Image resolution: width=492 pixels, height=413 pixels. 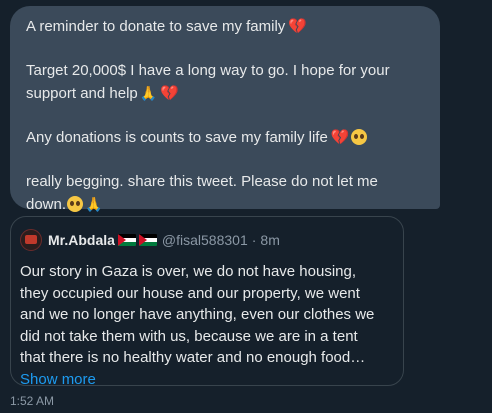 What do you see at coordinates (156, 26) in the screenshot?
I see `message-text: A reminder to donate to save my family` at bounding box center [156, 26].